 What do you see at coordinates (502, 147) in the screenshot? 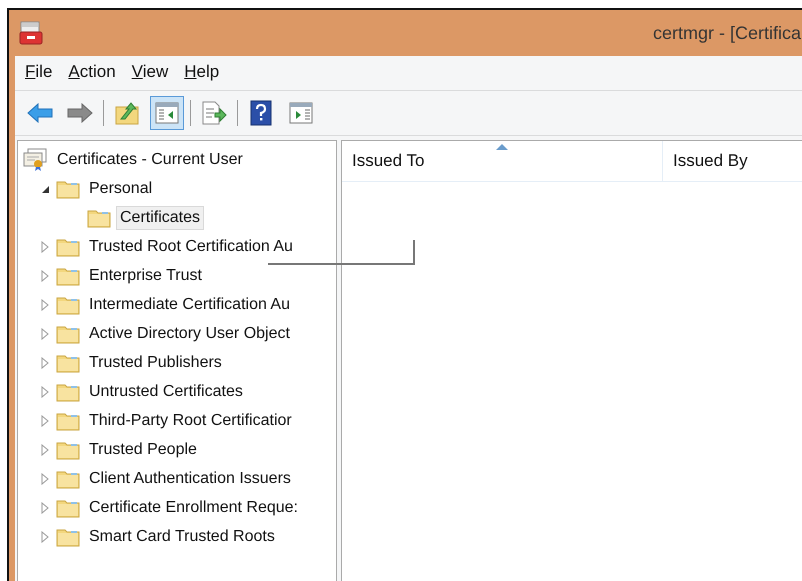
I see `sort-ascending-icon` at bounding box center [502, 147].